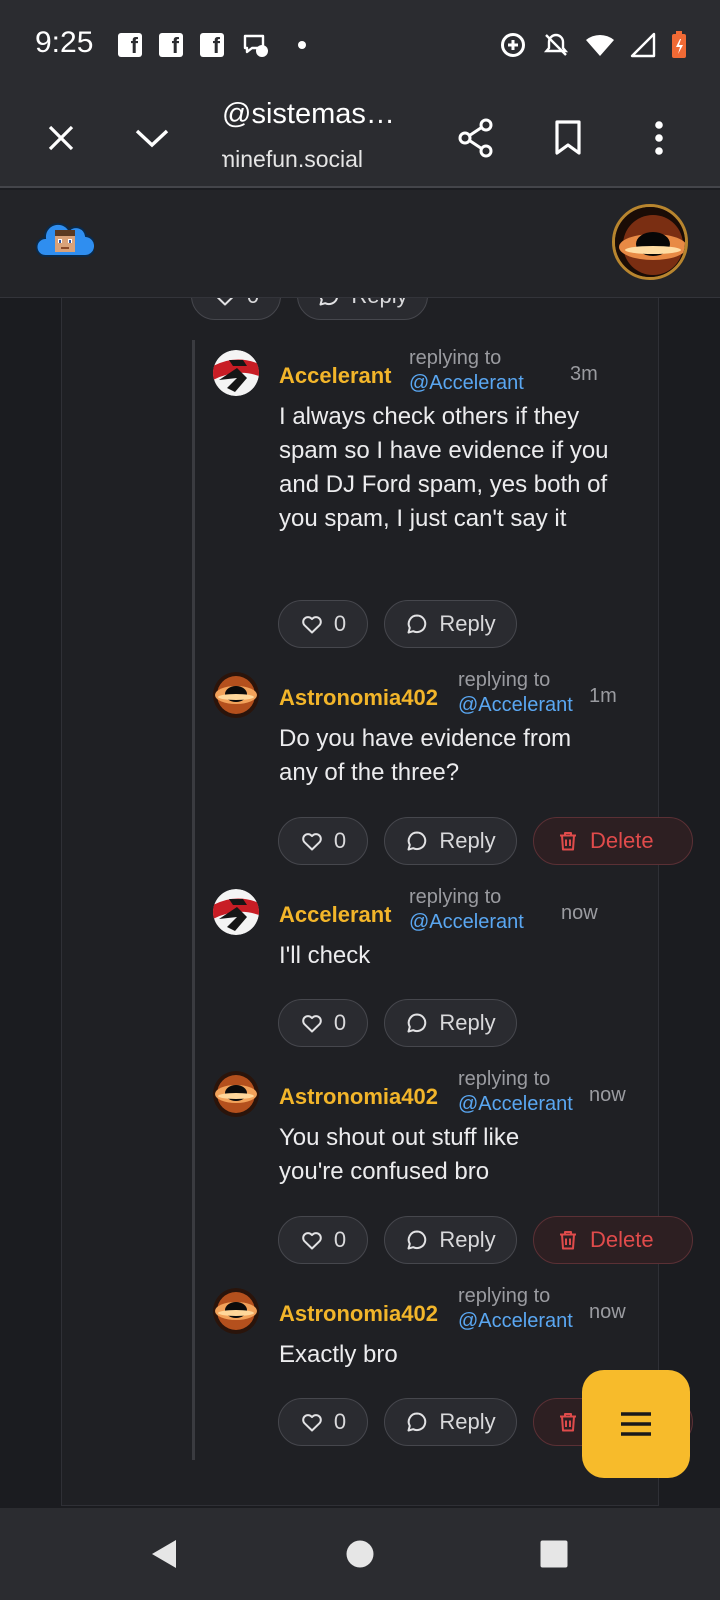 This screenshot has height=1600, width=720. I want to click on comment-body: Exactly bro, so click(338, 1354).